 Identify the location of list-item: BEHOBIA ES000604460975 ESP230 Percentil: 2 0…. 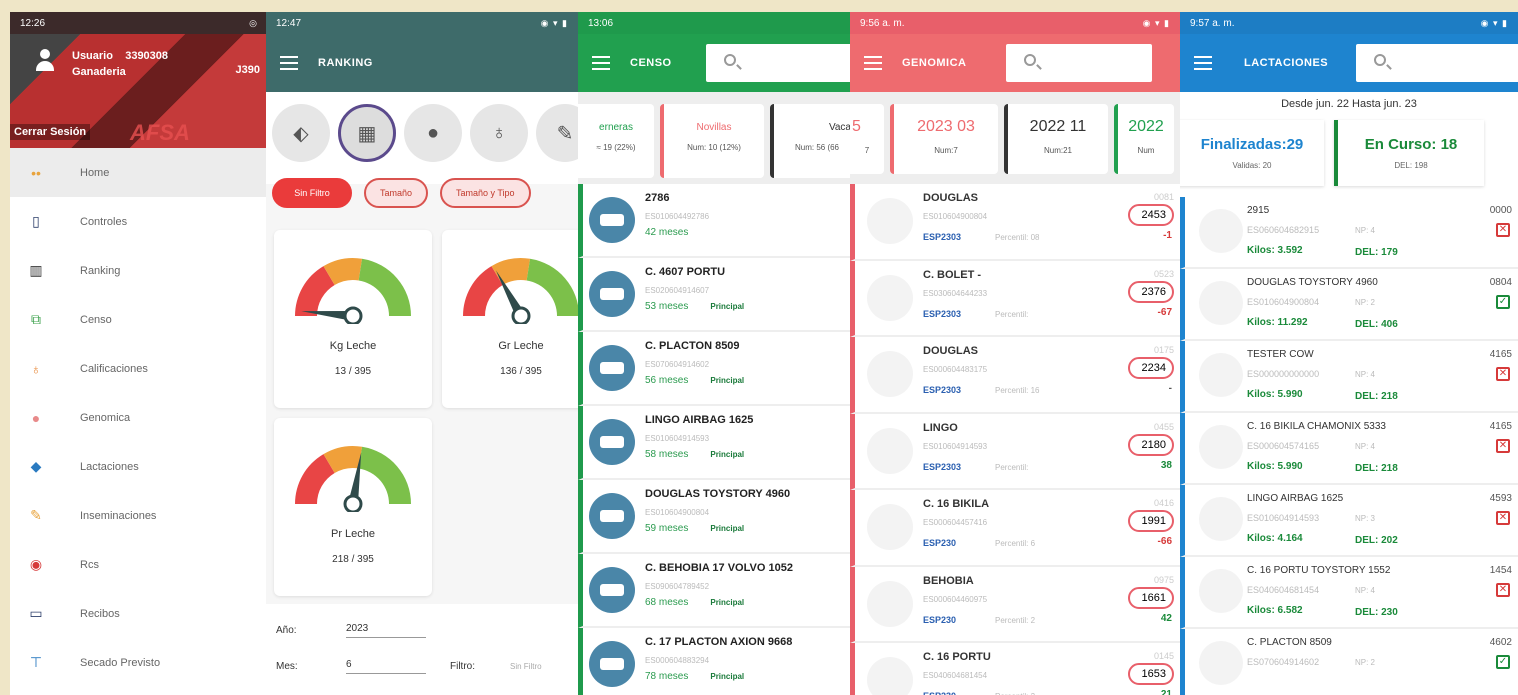
(1015, 604).